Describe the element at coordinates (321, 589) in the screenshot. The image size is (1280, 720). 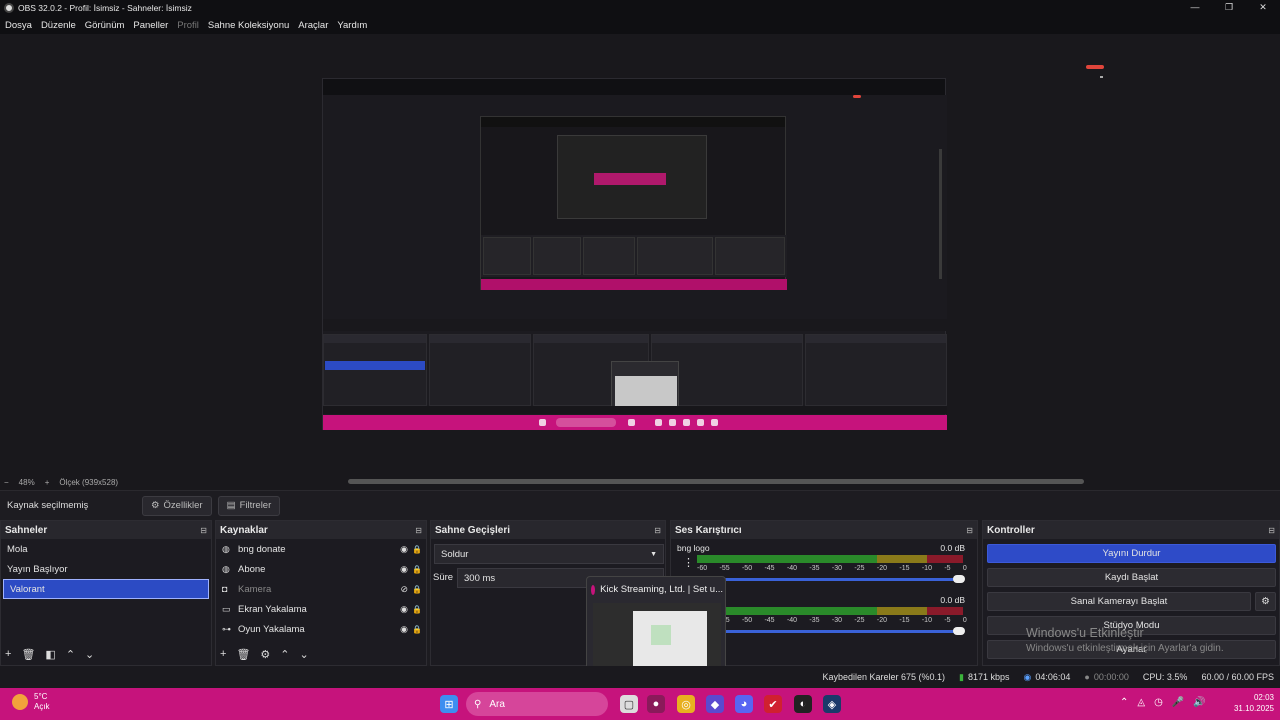
I see `source-item-kamera: ◘ Kamera ⊘ 🔒` at that location.